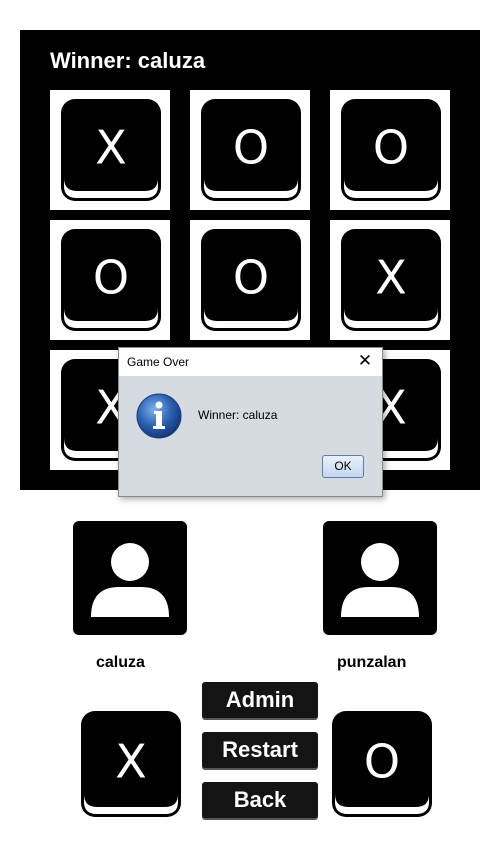 This screenshot has height=848, width=499. Describe the element at coordinates (343, 466) in the screenshot. I see `ok-button: OK` at that location.